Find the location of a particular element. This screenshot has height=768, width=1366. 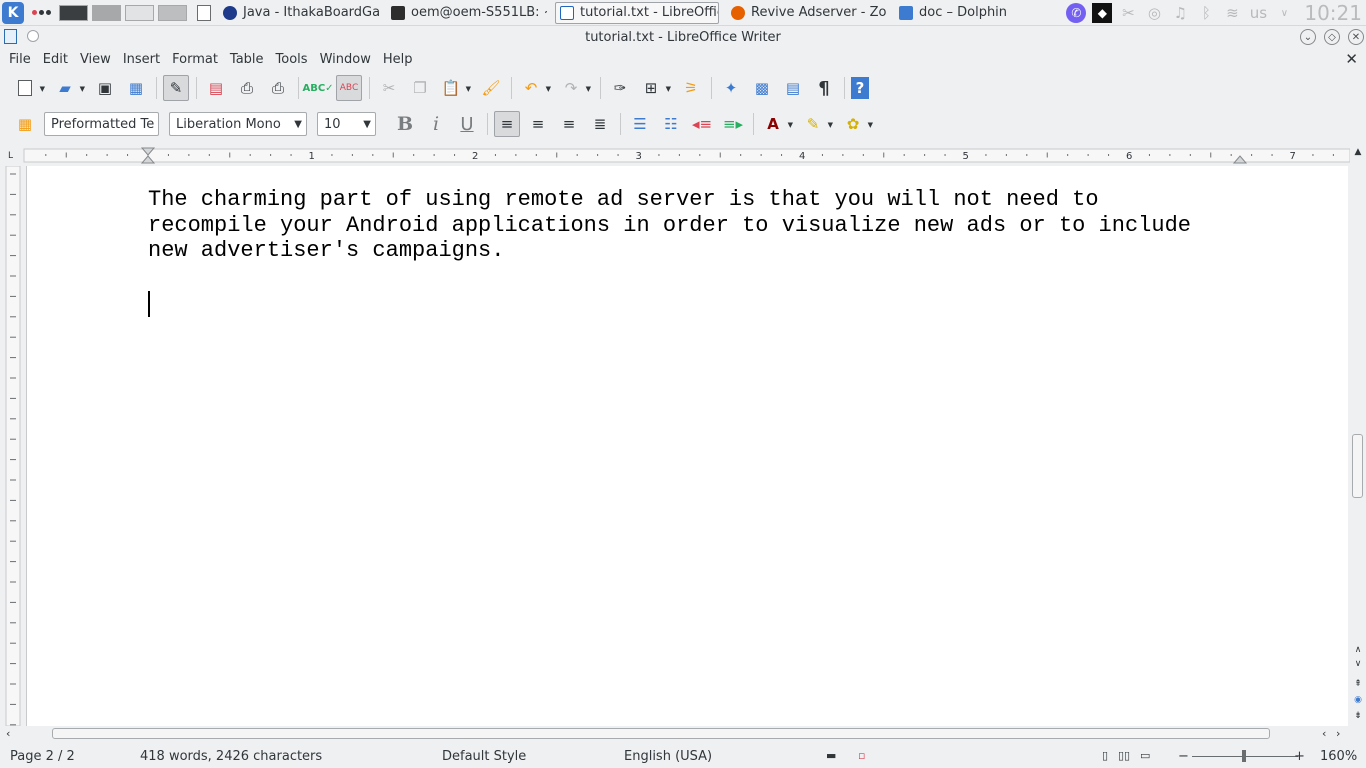

multi-page-view-icon: ▯▯ is located at coordinates (1124, 755).